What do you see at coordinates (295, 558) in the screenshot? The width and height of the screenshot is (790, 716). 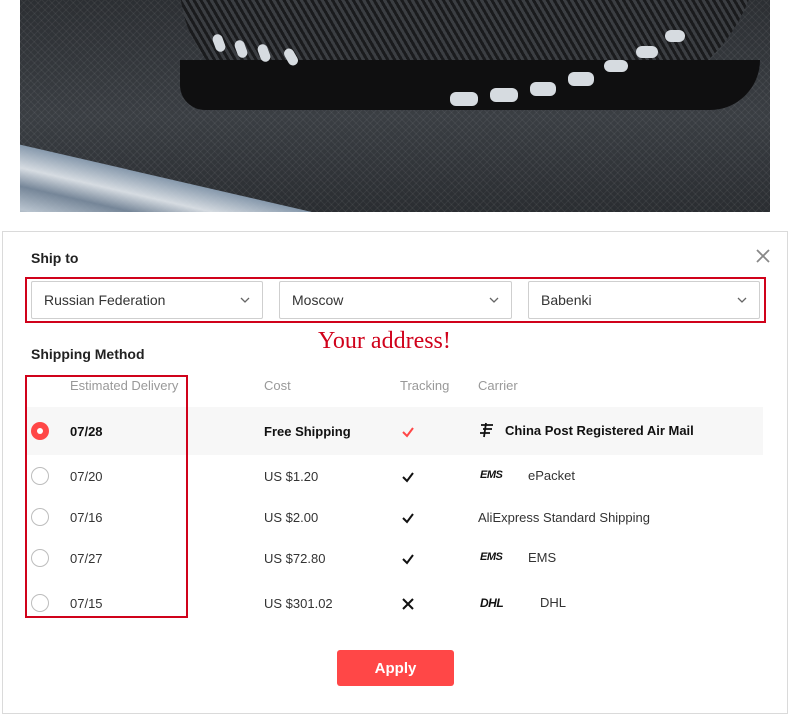 I see `shipping-cost: US $72.80` at bounding box center [295, 558].